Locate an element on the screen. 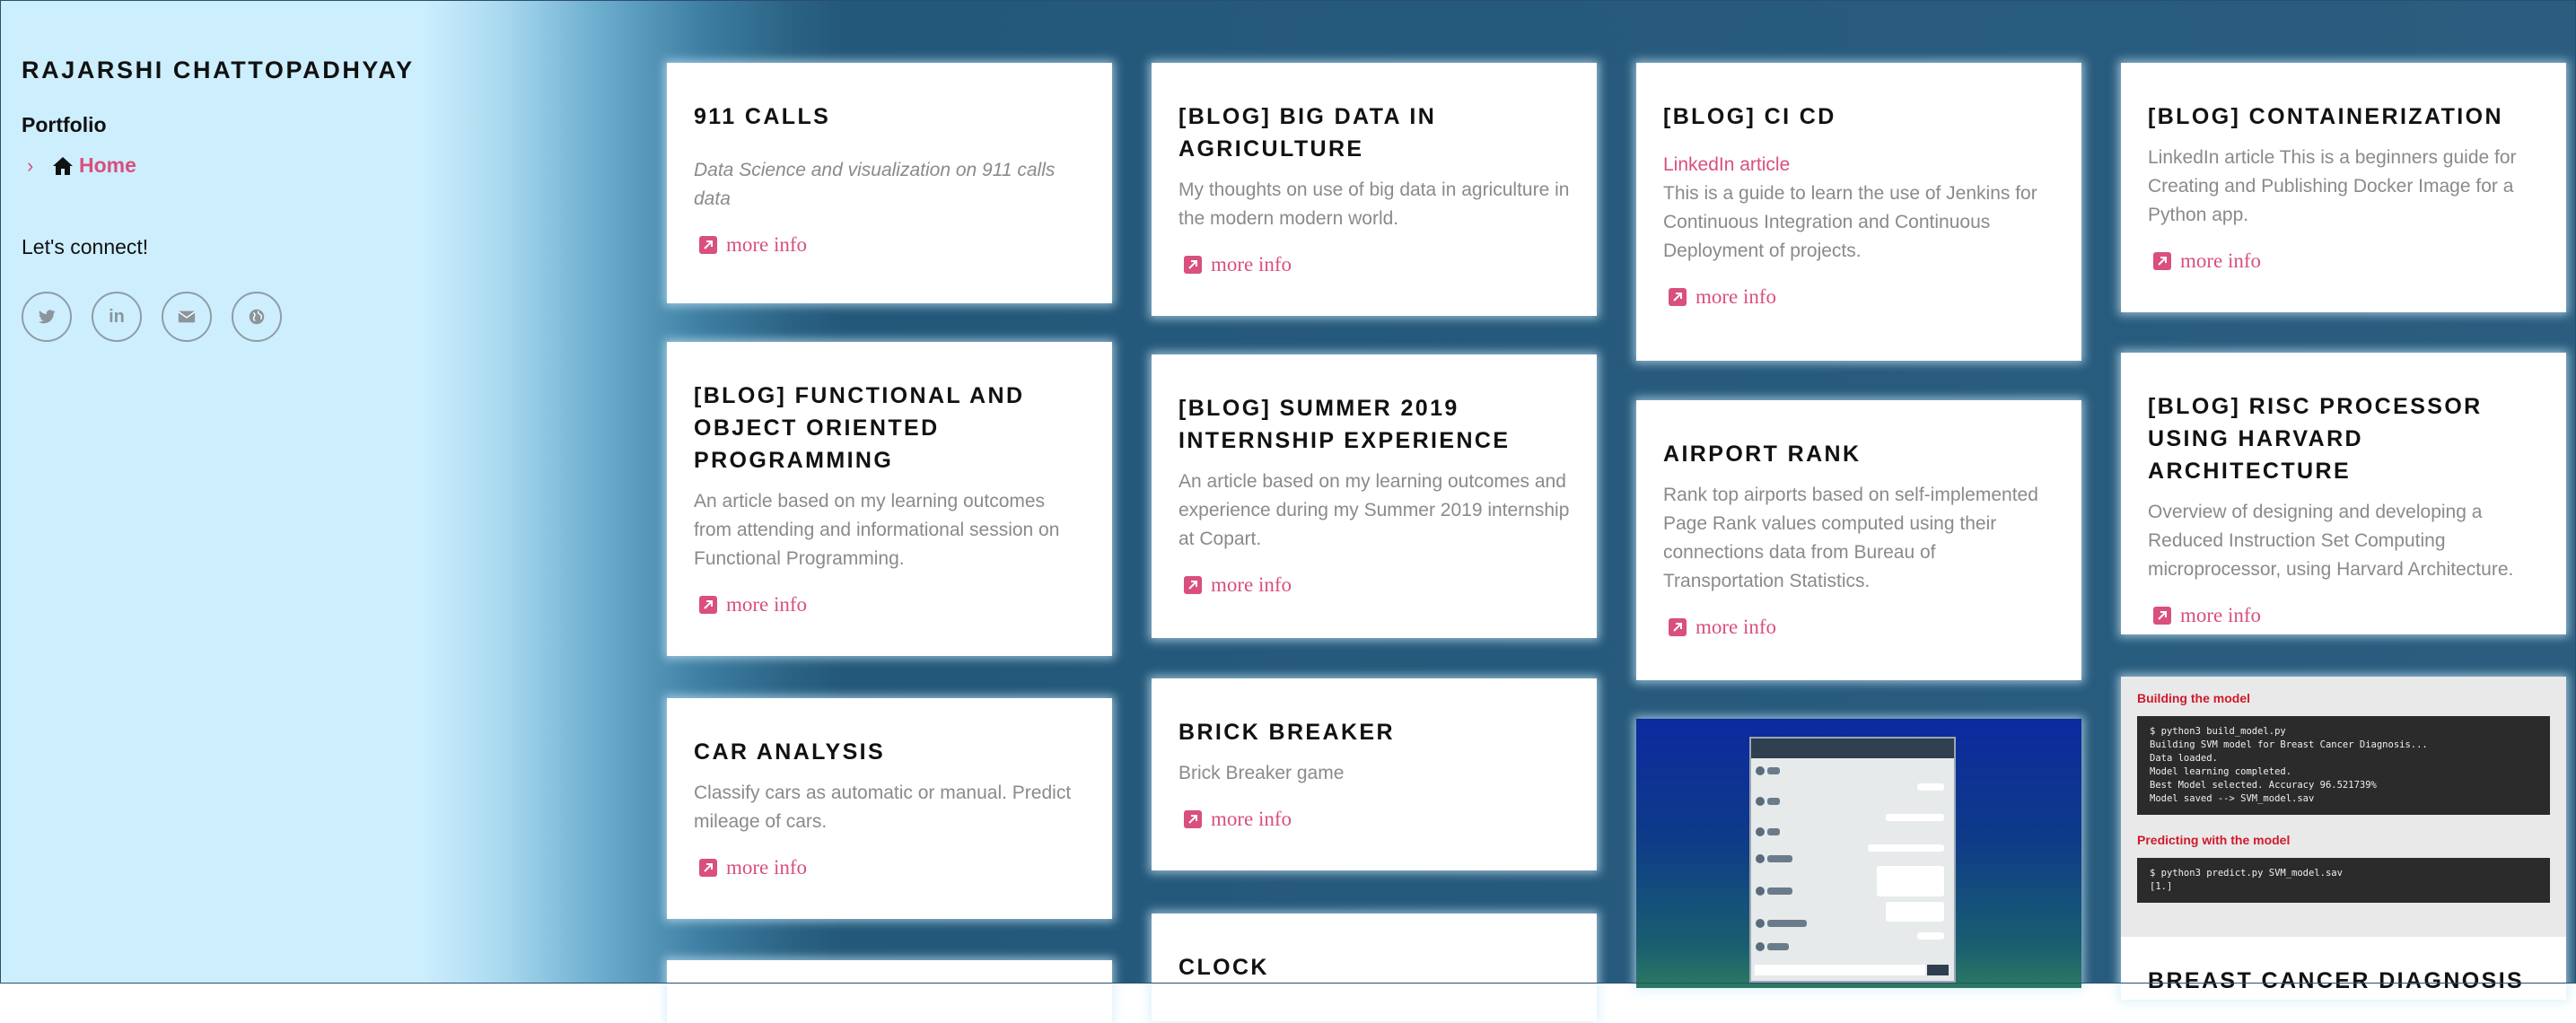 This screenshot has width=2576, height=1023. card-title: [BLOG] SUMMER 2019 INTERNSHIP EXPERIENCE is located at coordinates (1374, 424).